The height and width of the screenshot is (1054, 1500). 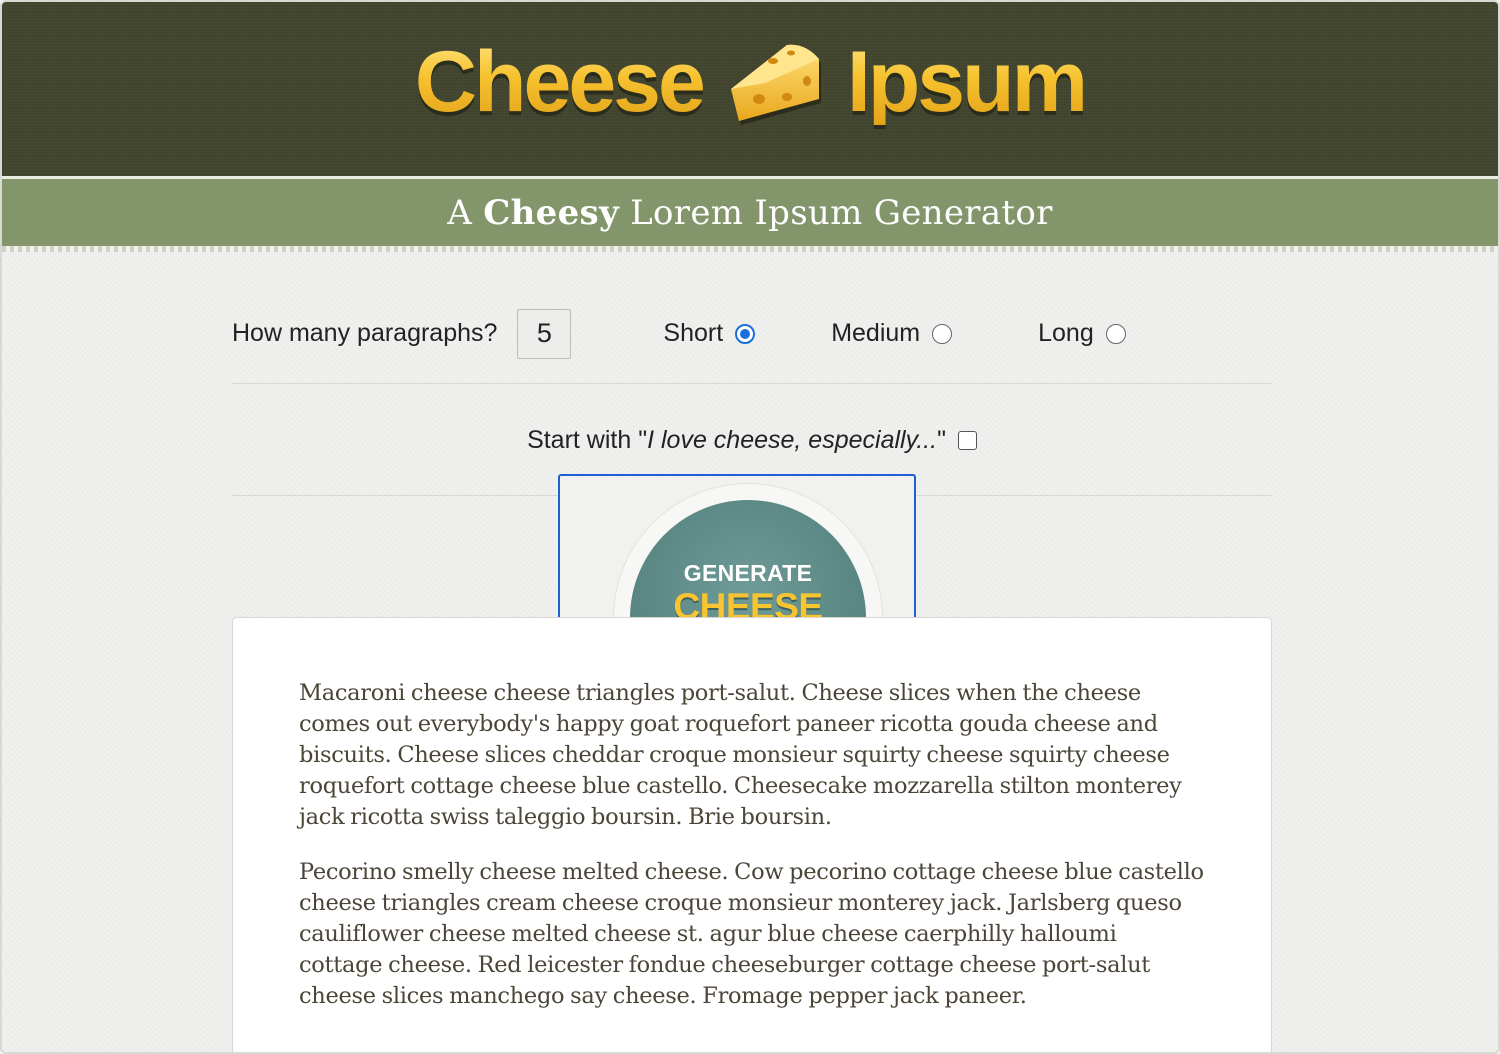 I want to click on radio-medium, so click(x=942, y=333).